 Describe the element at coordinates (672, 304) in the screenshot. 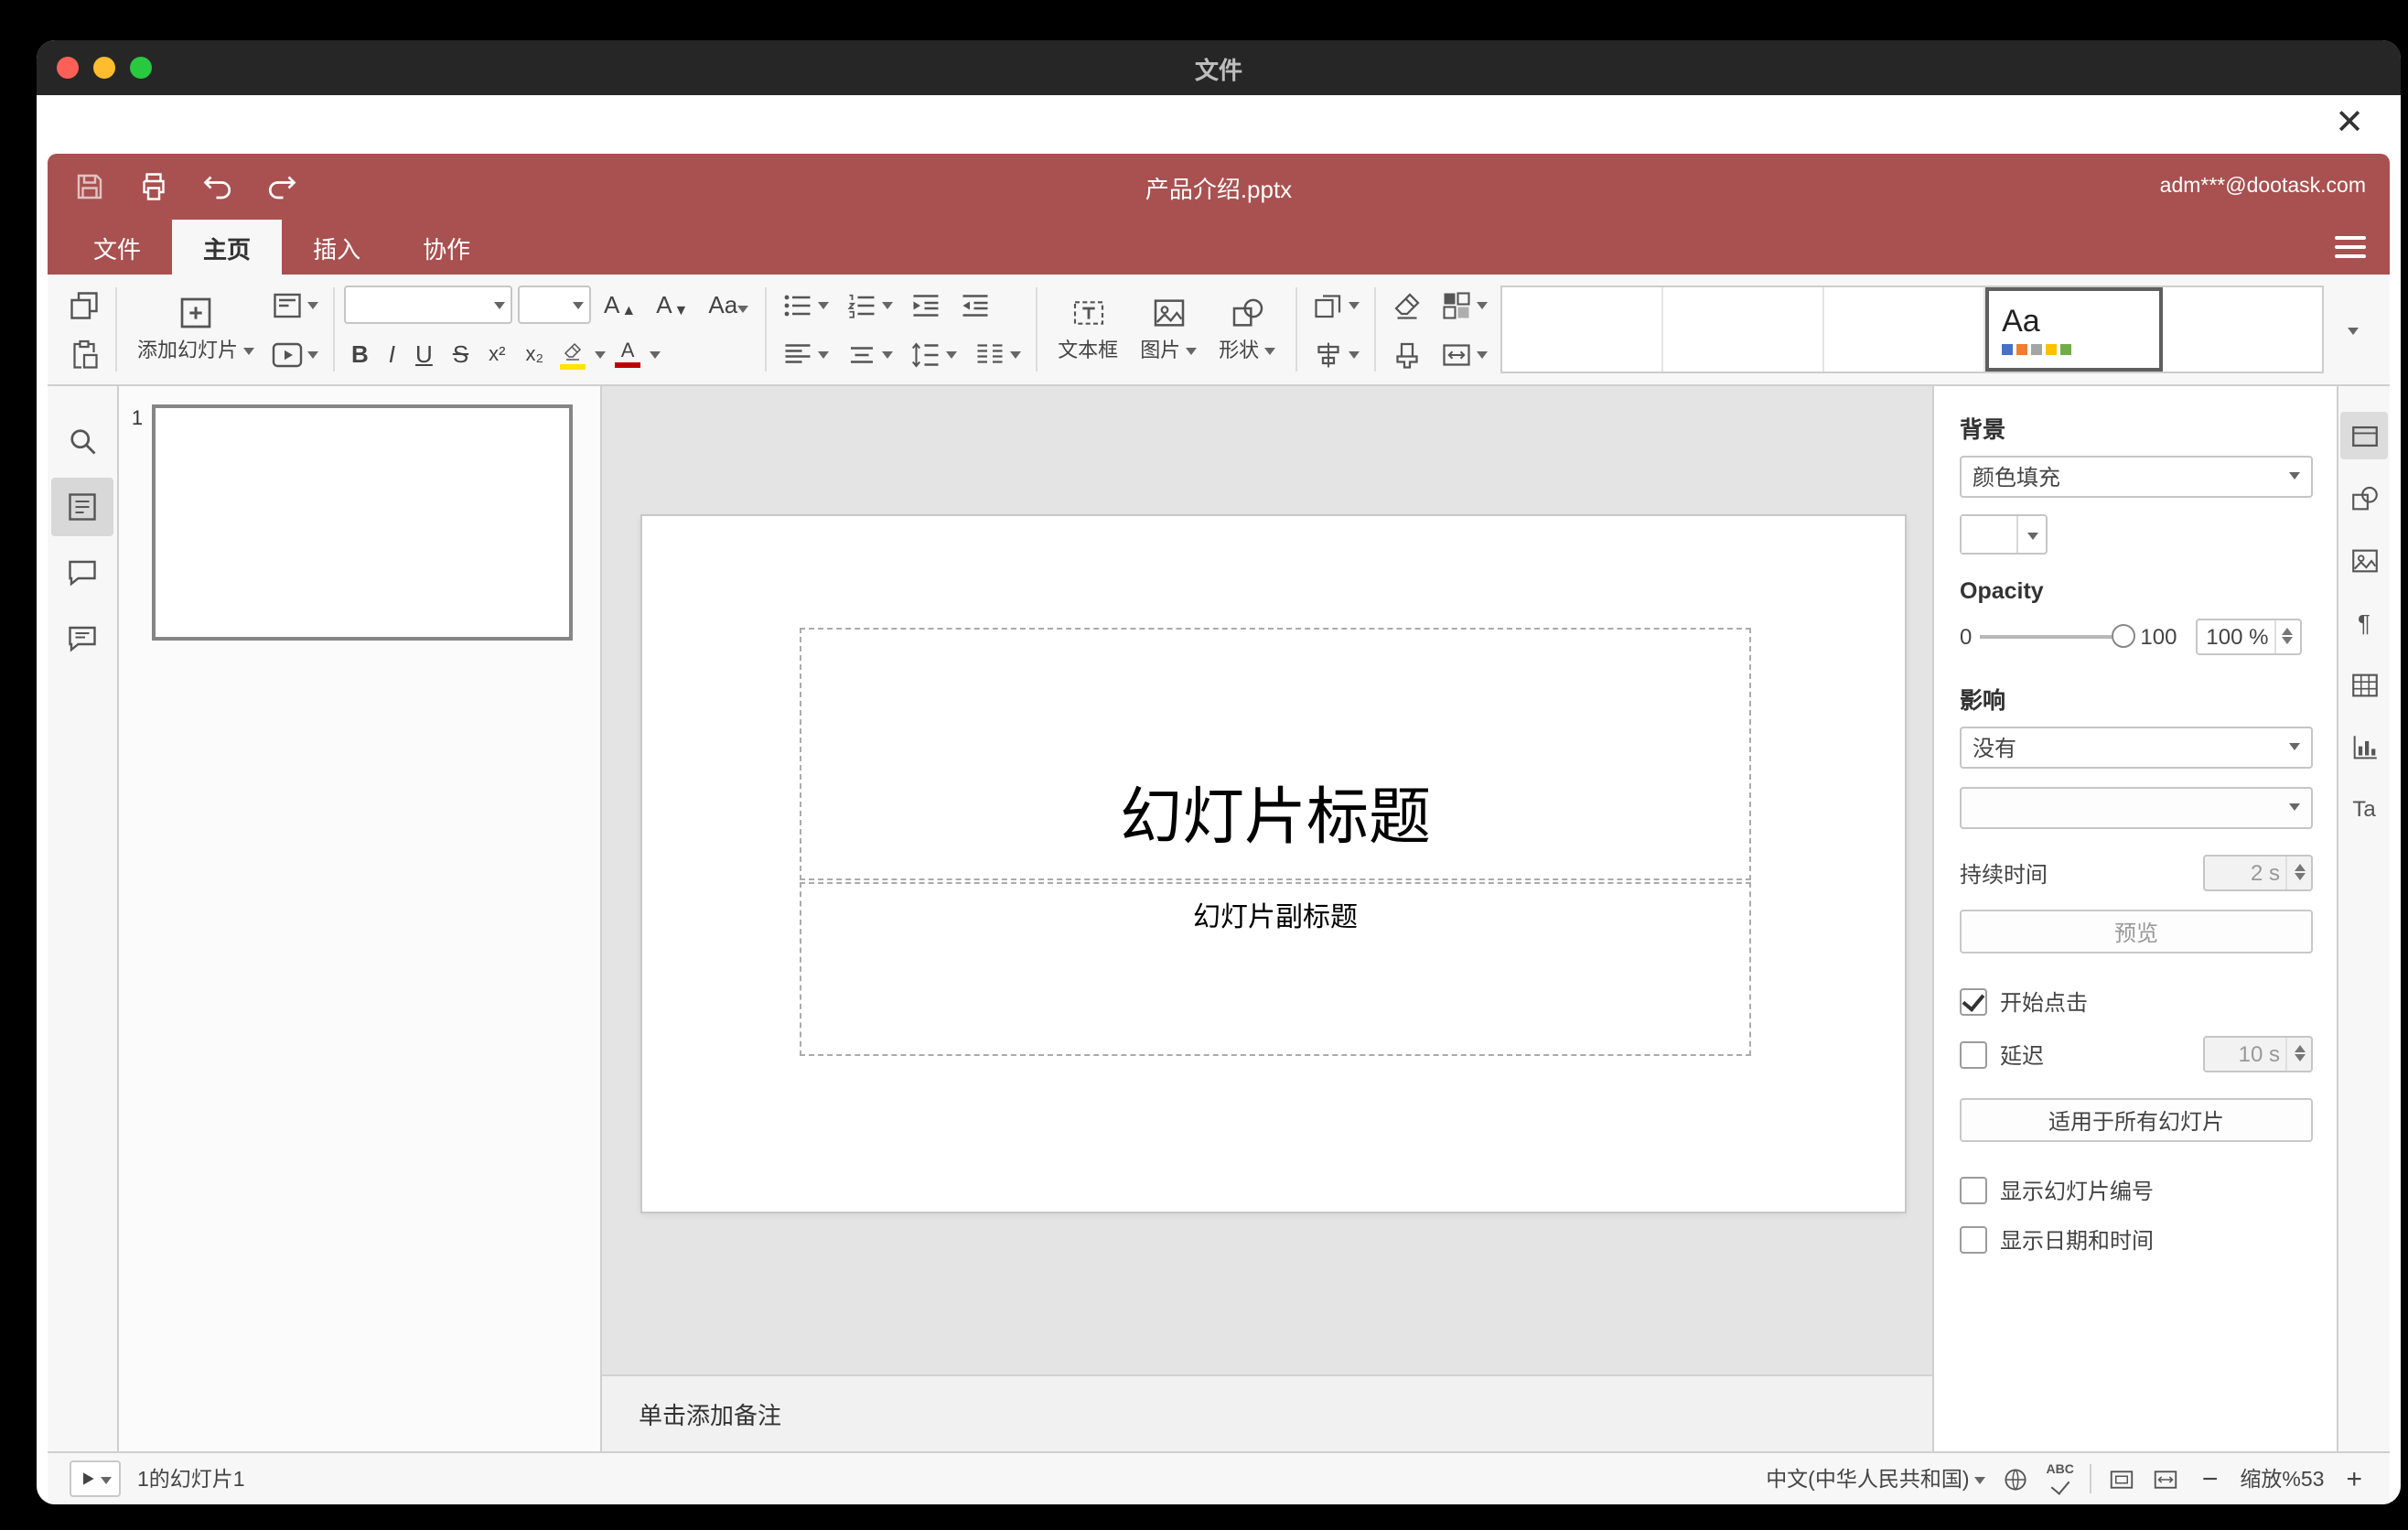

I see `decrease-font-button: A ▼` at that location.